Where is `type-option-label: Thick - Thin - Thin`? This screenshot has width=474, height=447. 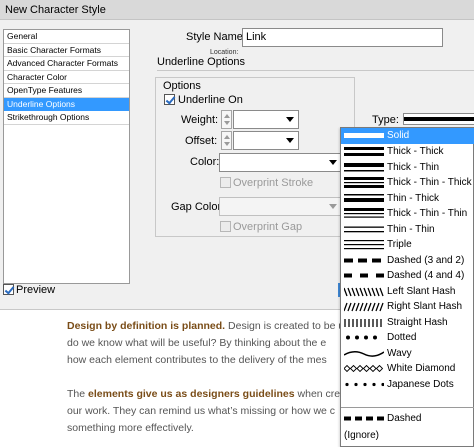 type-option-label: Thick - Thin - Thin is located at coordinates (427, 213).